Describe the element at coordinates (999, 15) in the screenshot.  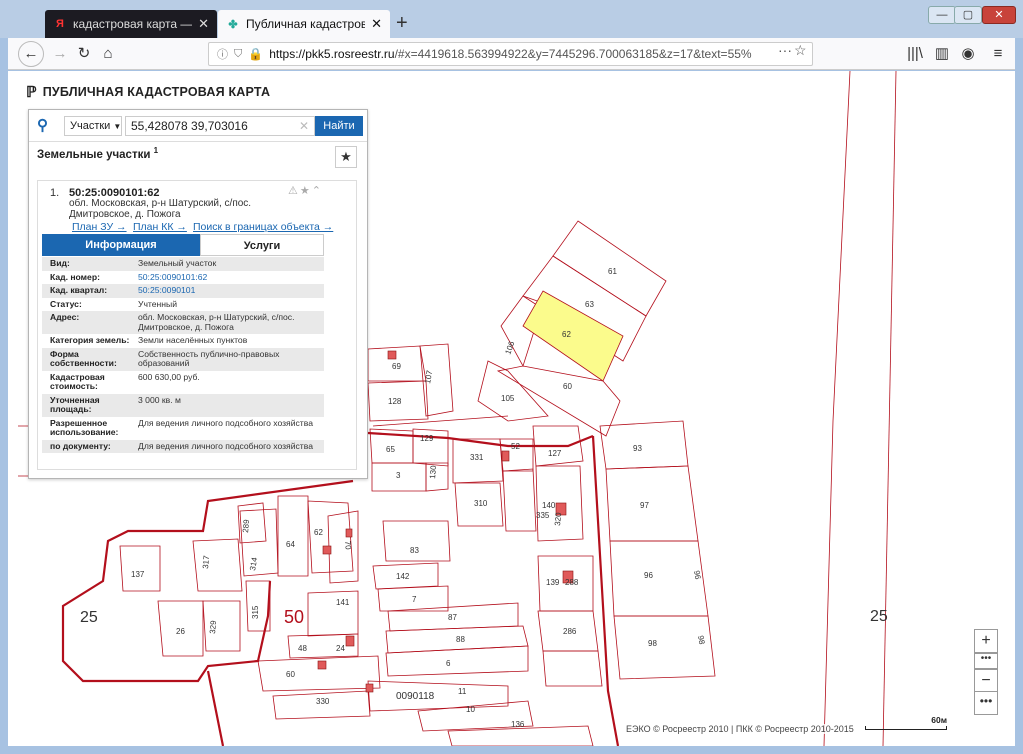
I see `close-window-button: ✕` at that location.